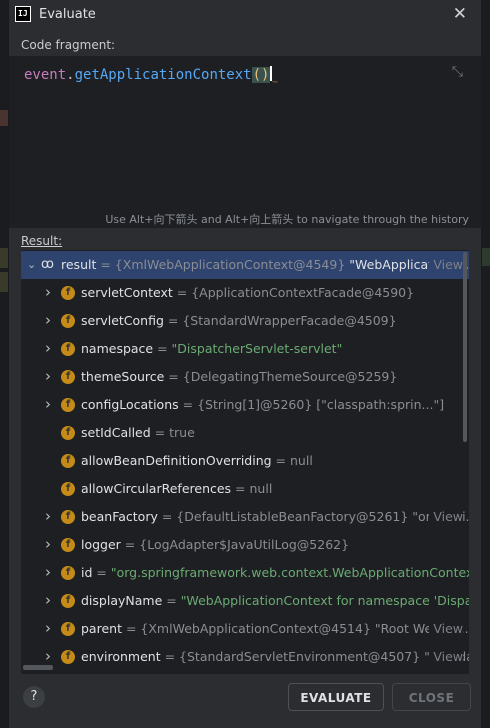 Image resolution: width=490 pixels, height=728 pixels. Describe the element at coordinates (45, 75) in the screenshot. I see `code-object: event` at that location.